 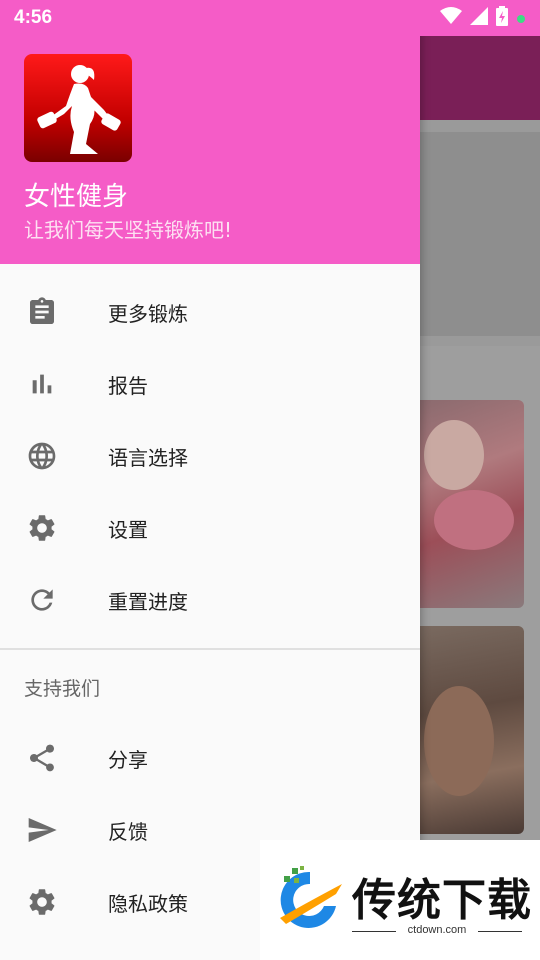 I want to click on menu-item-label: 反馈, so click(x=128, y=831).